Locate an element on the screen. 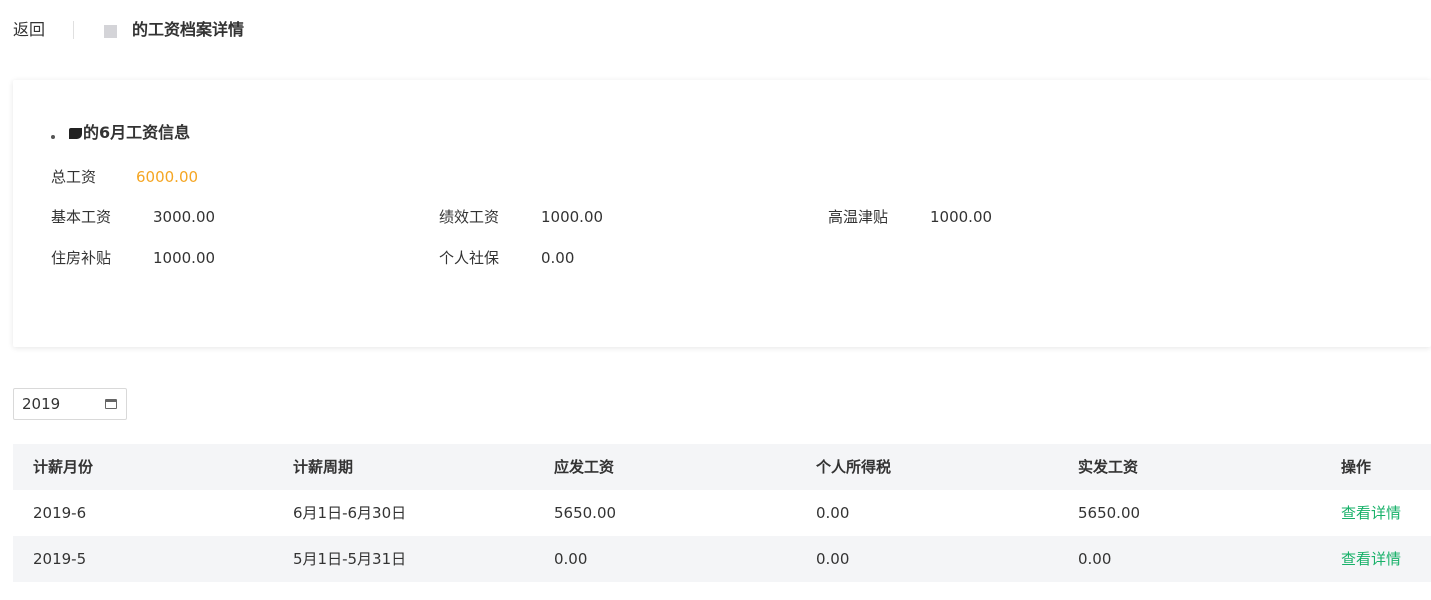  total-salary-label: 总工资 is located at coordinates (74, 177).